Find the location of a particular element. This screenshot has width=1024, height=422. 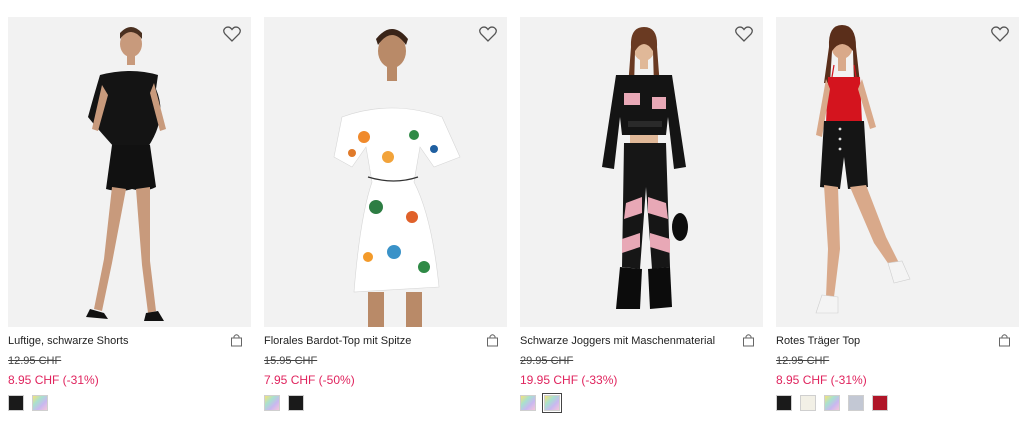

product-name: Rotes Träger Top is located at coordinates (881, 341).